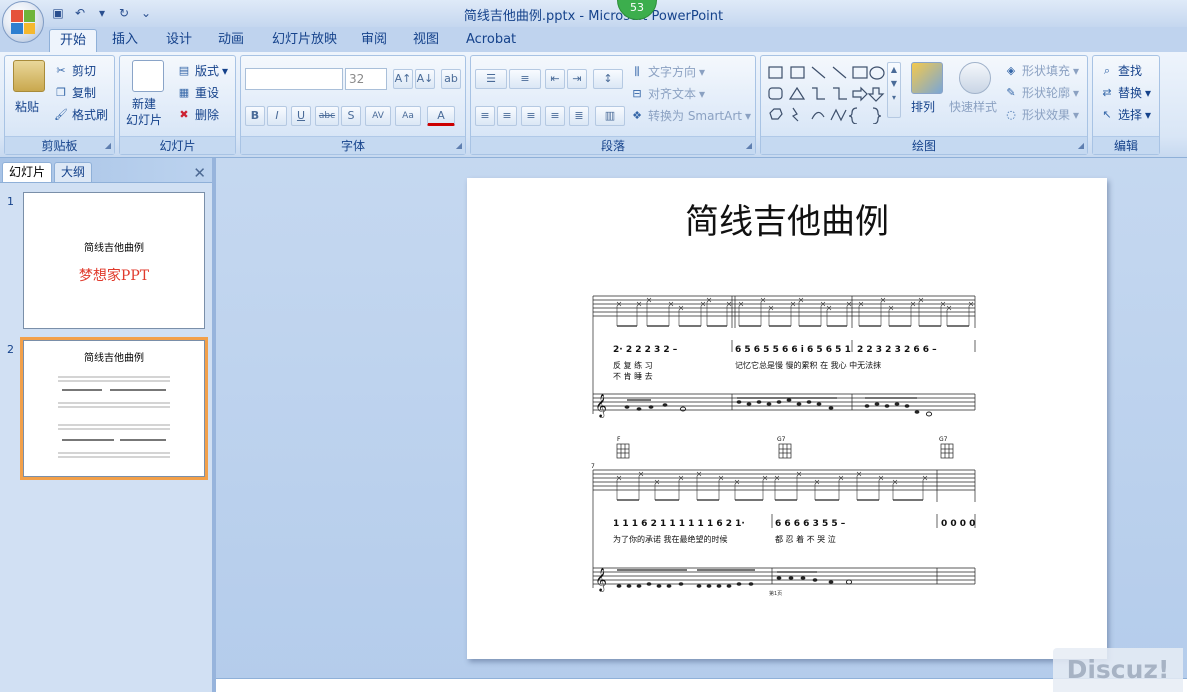 The height and width of the screenshot is (692, 1187). What do you see at coordinates (679, 524) in the screenshot?
I see `jianpu-numbers: 1 1 1 6 2 1 1 1 1 1 1 6 2 1·` at bounding box center [679, 524].